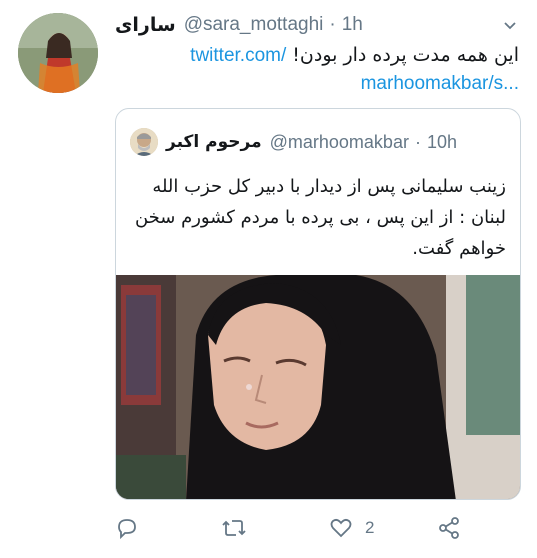 This screenshot has height=558, width=537. I want to click on quoted-author-name: مرحوم اکبر, so click(214, 142).